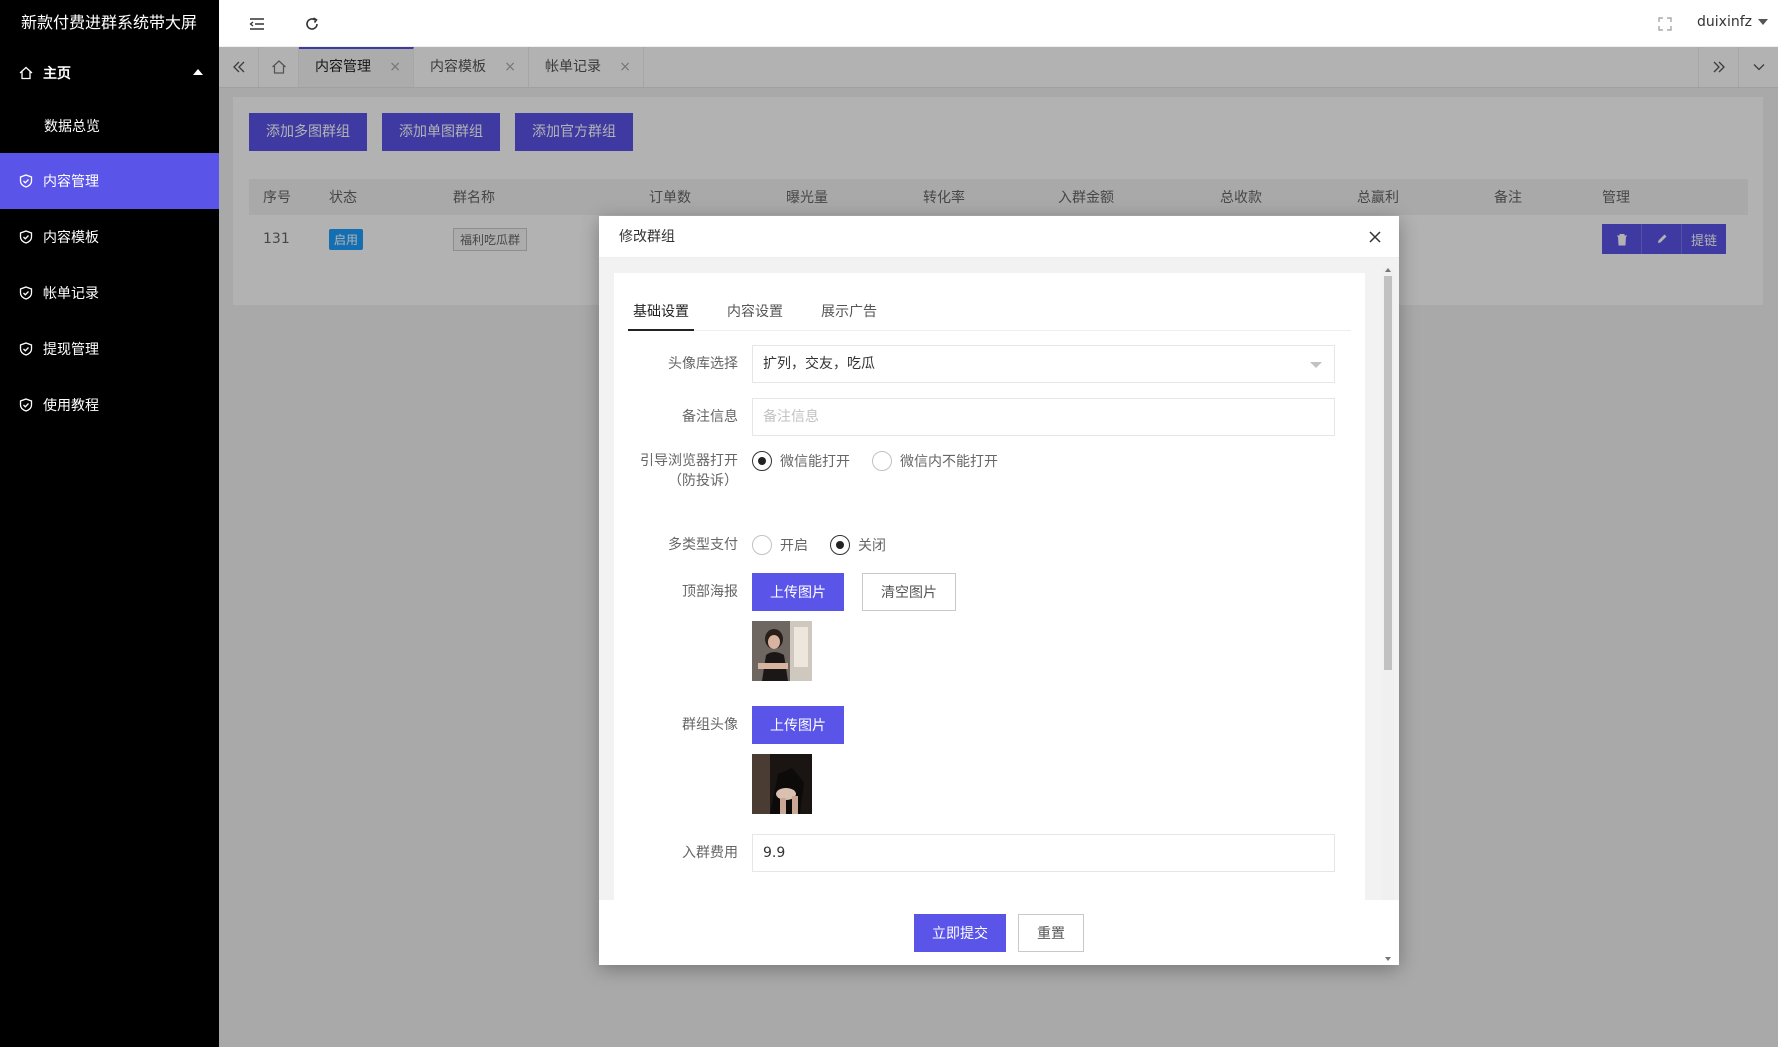 The width and height of the screenshot is (1778, 1047). I want to click on tab-content-management: 内容管理 ×, so click(356, 67).